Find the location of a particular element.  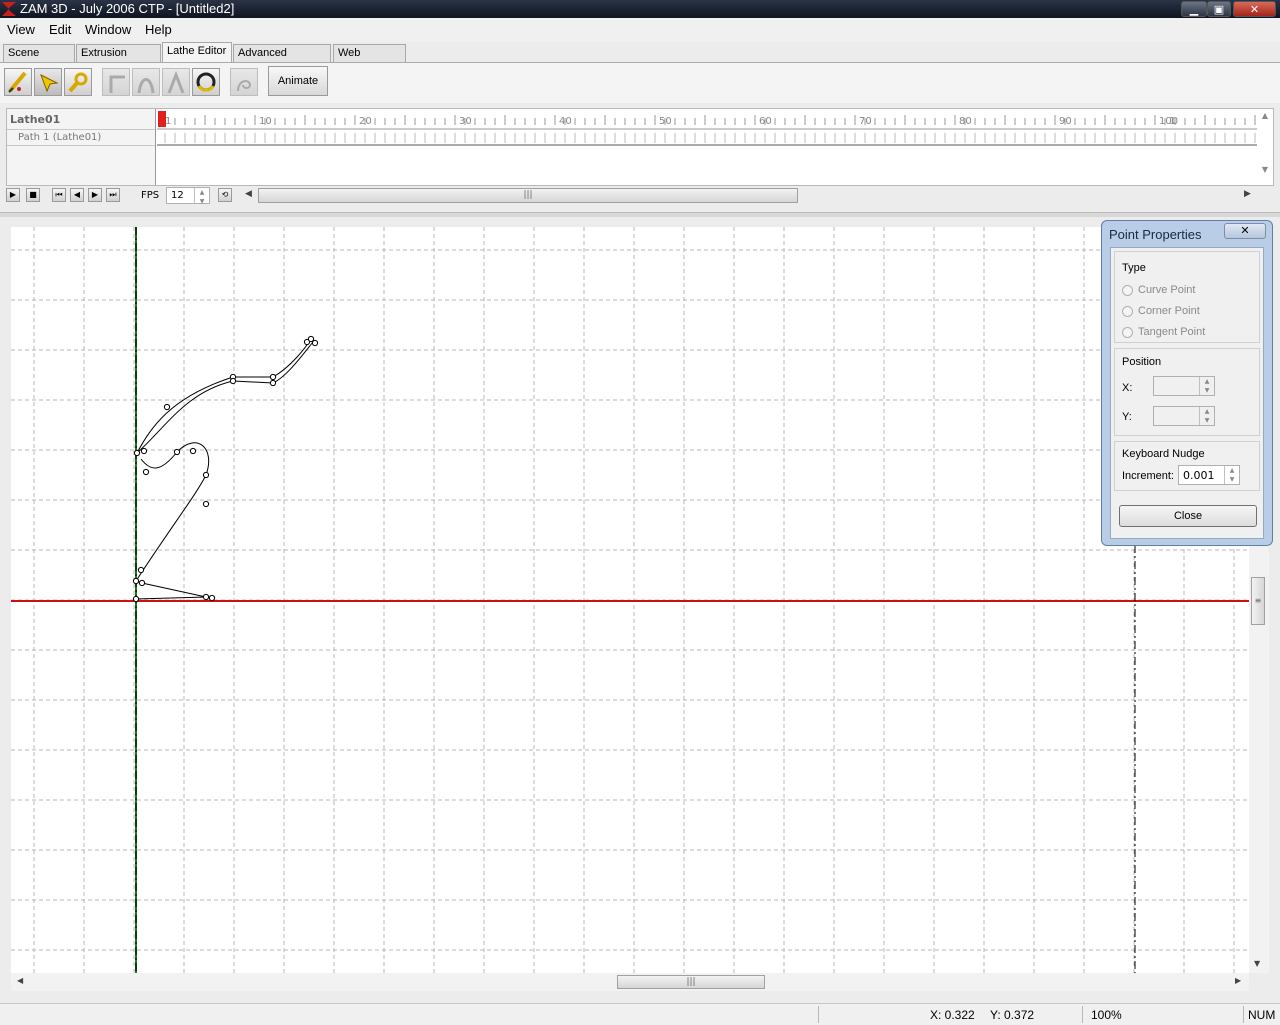

timeline-hscroll-thumb: ||| is located at coordinates (528, 195).